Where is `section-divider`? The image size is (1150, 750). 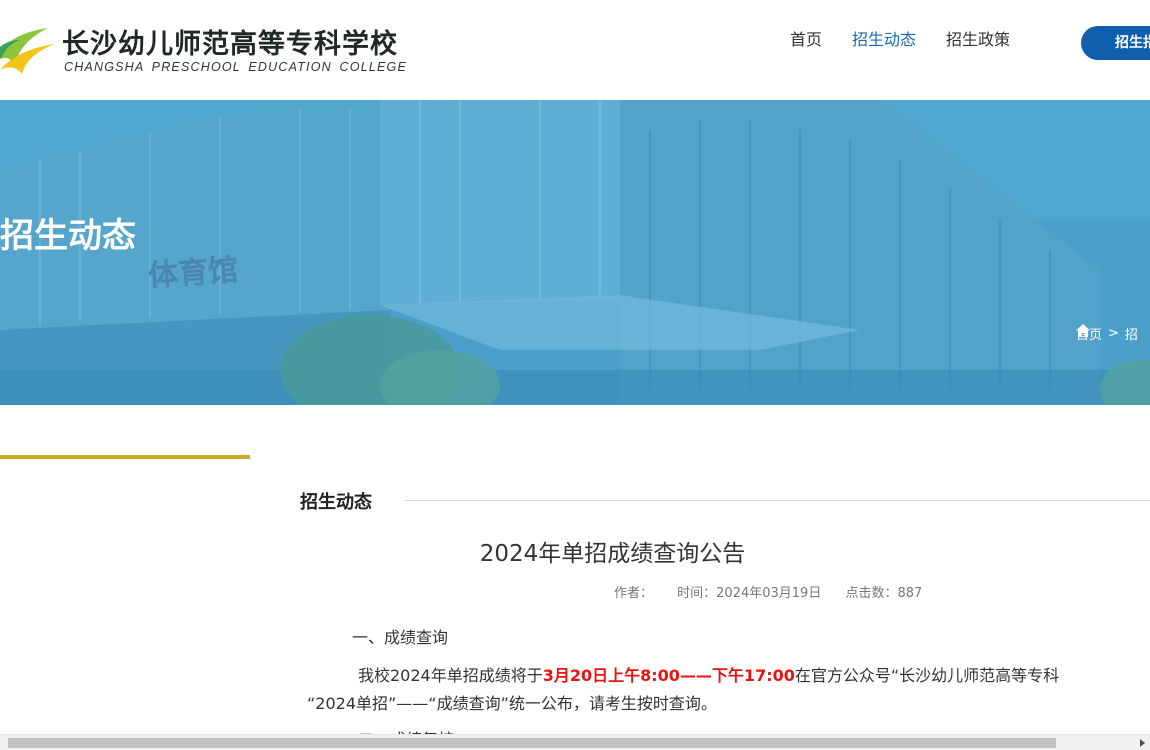 section-divider is located at coordinates (777, 500).